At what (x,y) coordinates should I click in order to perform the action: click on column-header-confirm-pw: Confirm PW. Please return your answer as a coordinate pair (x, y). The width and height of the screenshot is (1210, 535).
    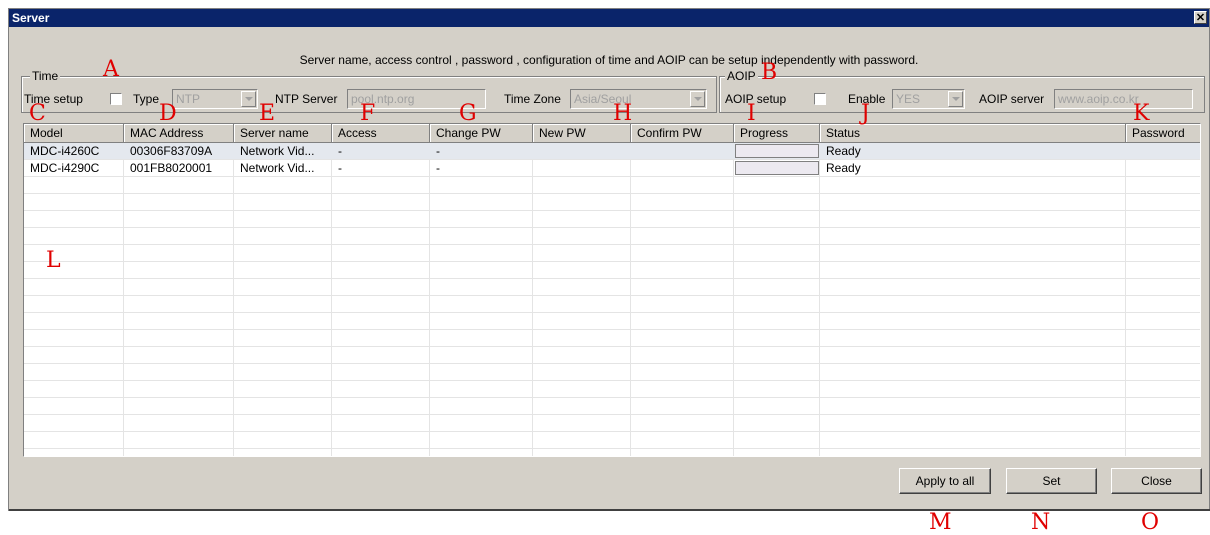
    Looking at the image, I should click on (682, 133).